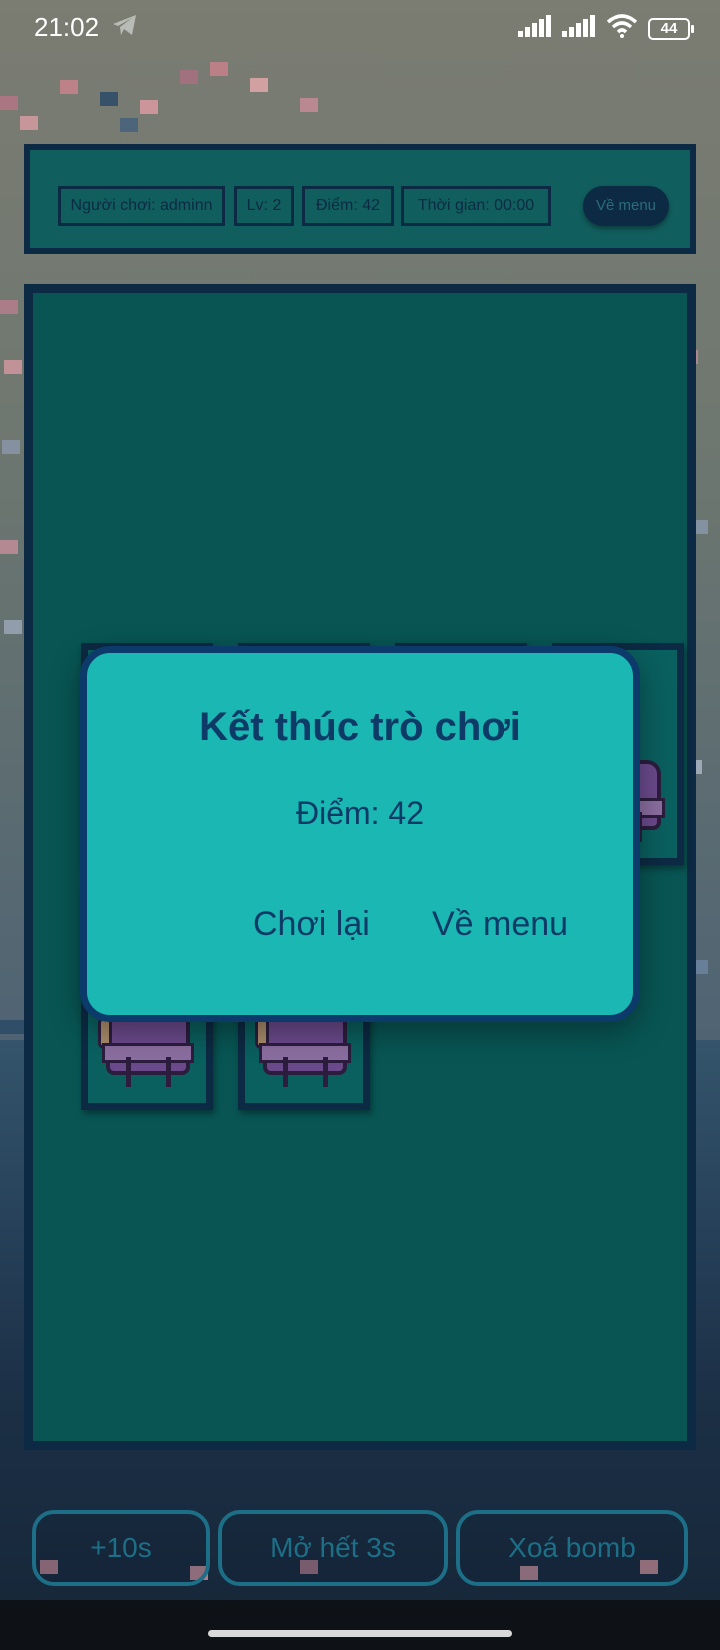  What do you see at coordinates (360, 727) in the screenshot?
I see `dialog-title: Kết thúc trò chơi` at bounding box center [360, 727].